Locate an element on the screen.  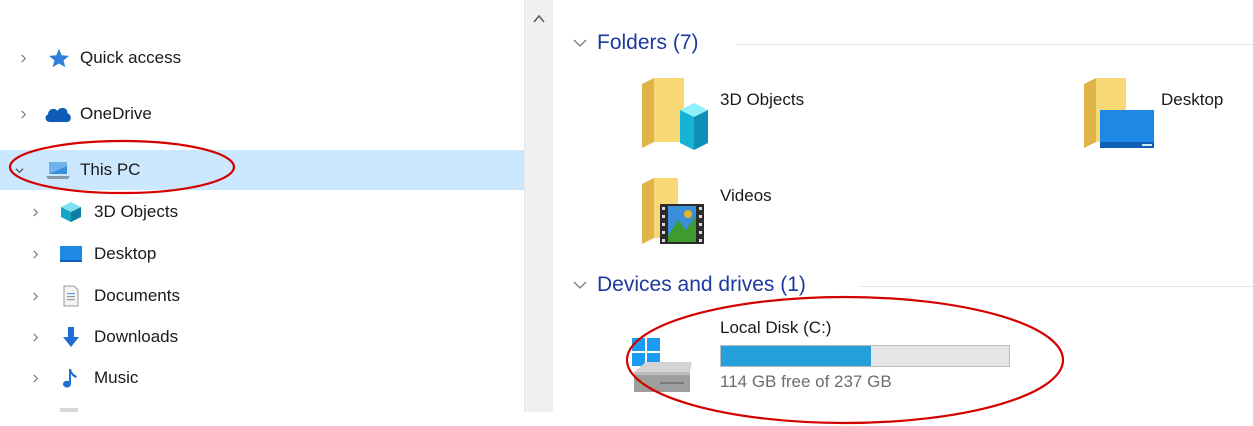
devices-section-header: Devices and drives (1) is located at coordinates (689, 285).